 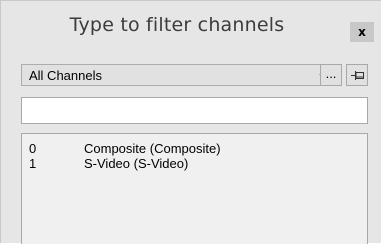 I want to click on channel-name: Composite (Composite), so click(x=152, y=148).